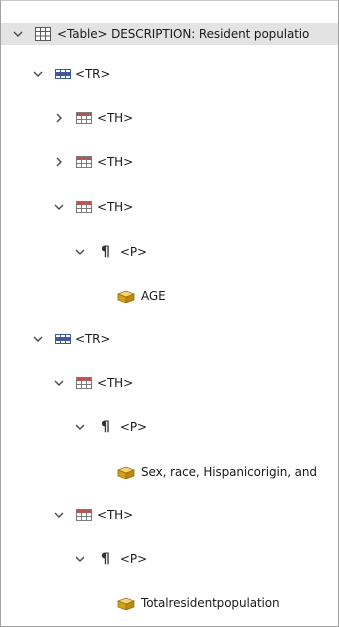  I want to click on tree-node-label: AGE, so click(153, 296).